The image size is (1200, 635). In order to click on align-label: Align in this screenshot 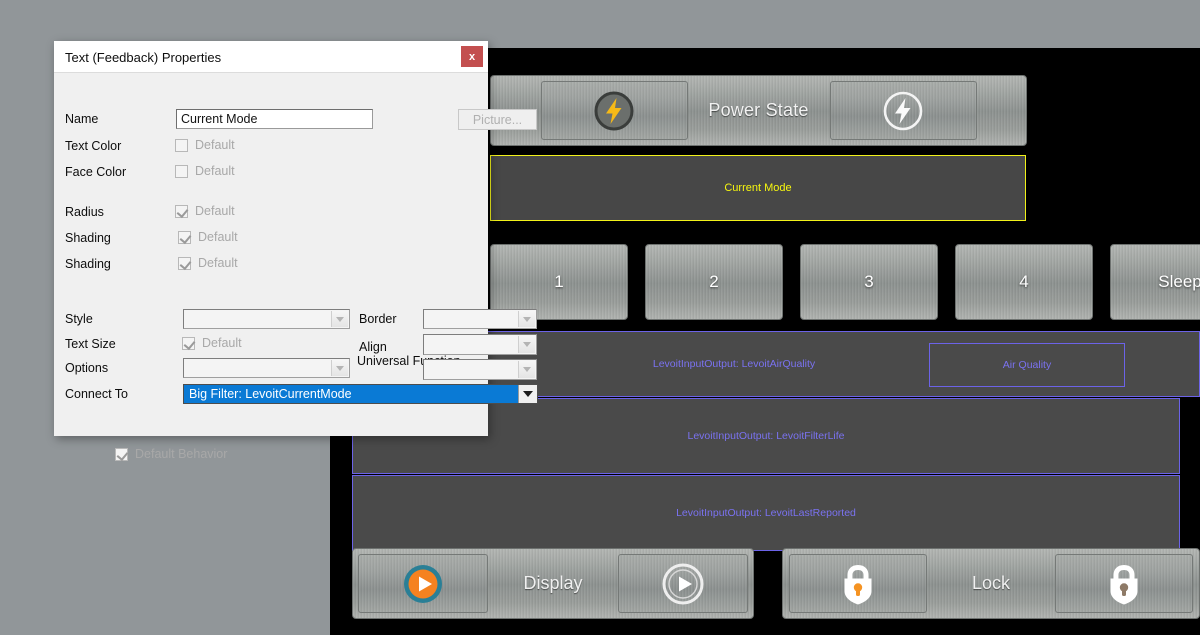, I will do `click(373, 347)`.